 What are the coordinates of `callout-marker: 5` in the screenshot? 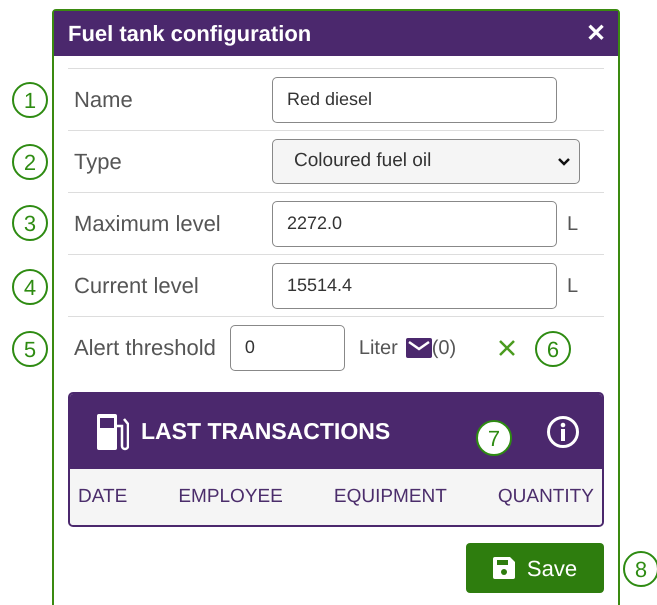 It's located at (30, 349).